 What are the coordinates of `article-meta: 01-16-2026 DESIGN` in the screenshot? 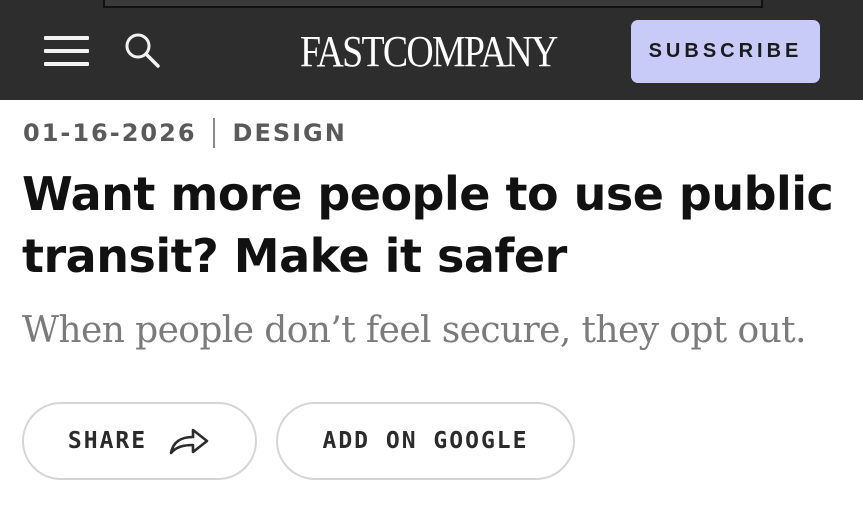 It's located at (185, 133).